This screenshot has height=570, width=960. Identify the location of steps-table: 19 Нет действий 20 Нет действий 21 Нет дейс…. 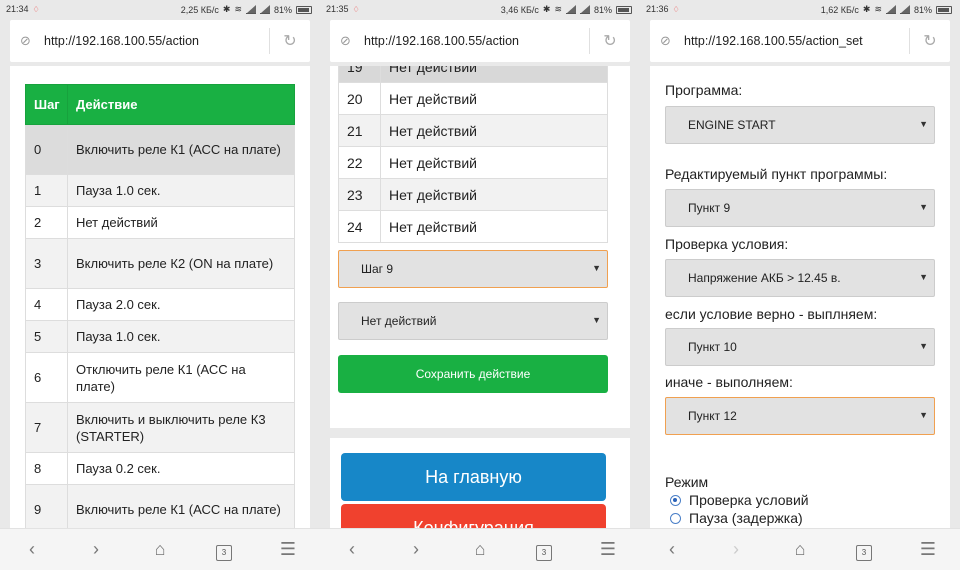
(473, 154).